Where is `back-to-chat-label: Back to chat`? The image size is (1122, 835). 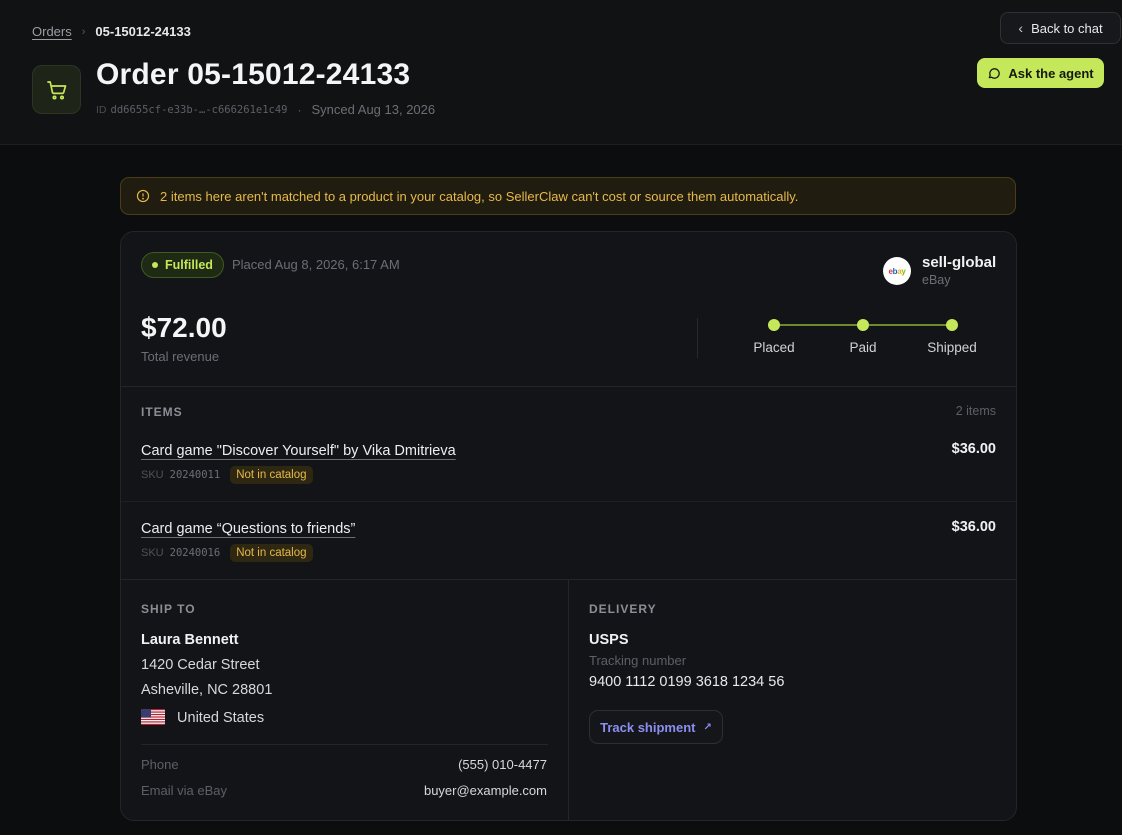
back-to-chat-label: Back to chat is located at coordinates (1067, 28).